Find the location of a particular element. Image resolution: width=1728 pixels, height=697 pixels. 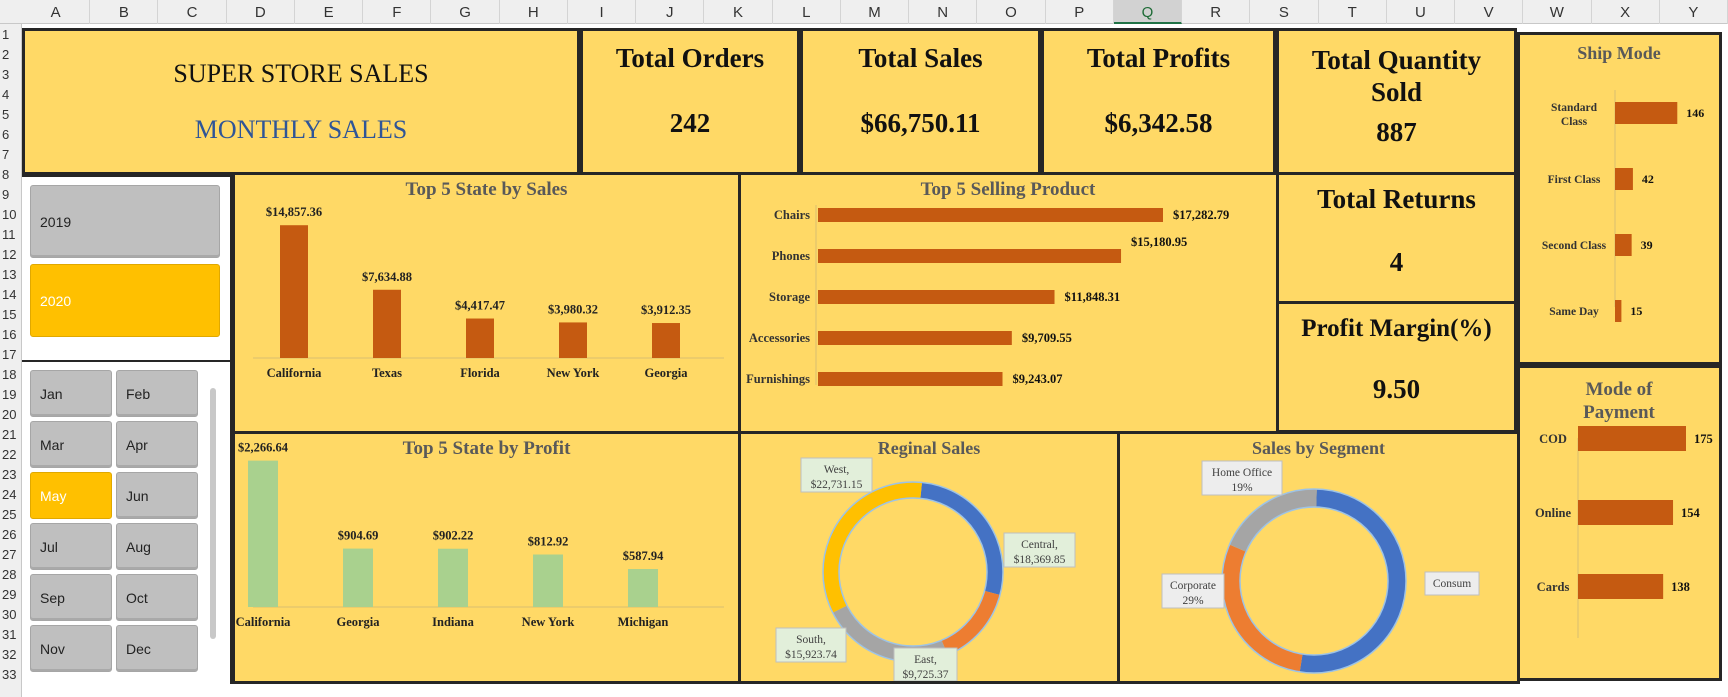

kpi-value: 242 is located at coordinates (690, 123).